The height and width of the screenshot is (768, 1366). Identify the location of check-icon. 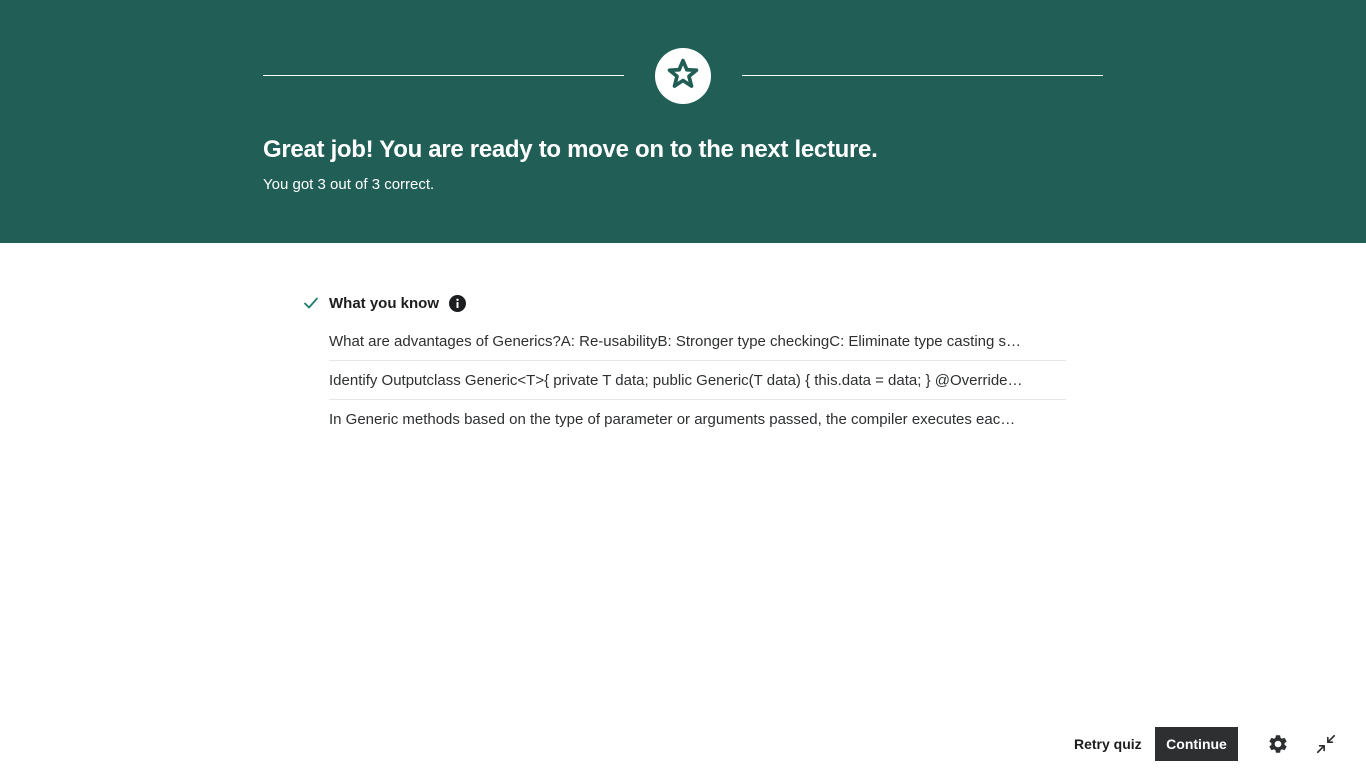
(311, 303).